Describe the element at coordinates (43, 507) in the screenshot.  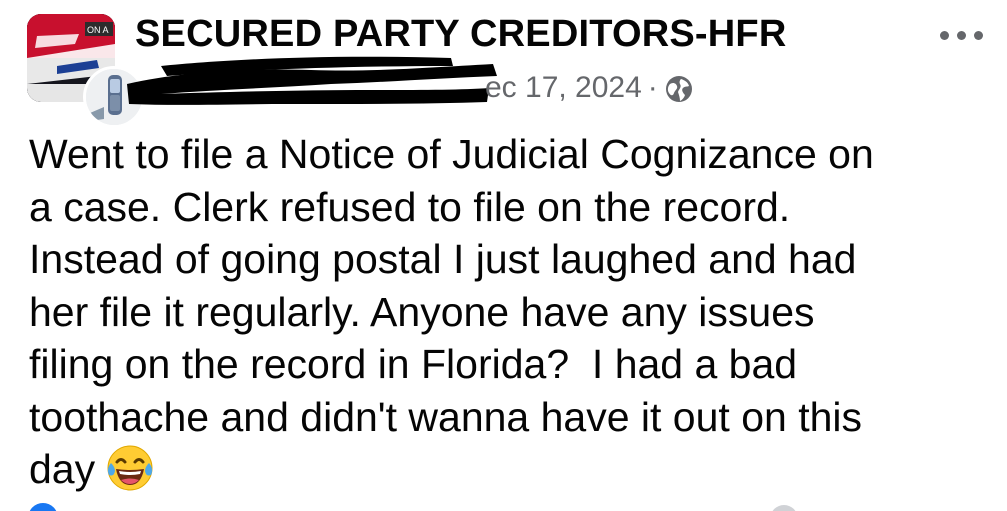
I see `reaction-like-icon` at that location.